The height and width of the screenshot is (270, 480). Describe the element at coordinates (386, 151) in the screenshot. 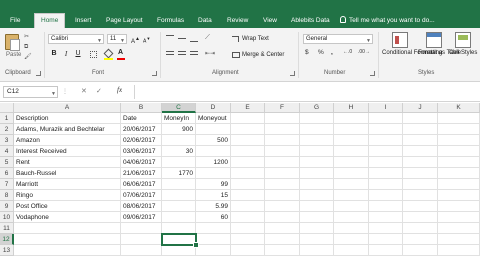

I see `cell-i4` at that location.